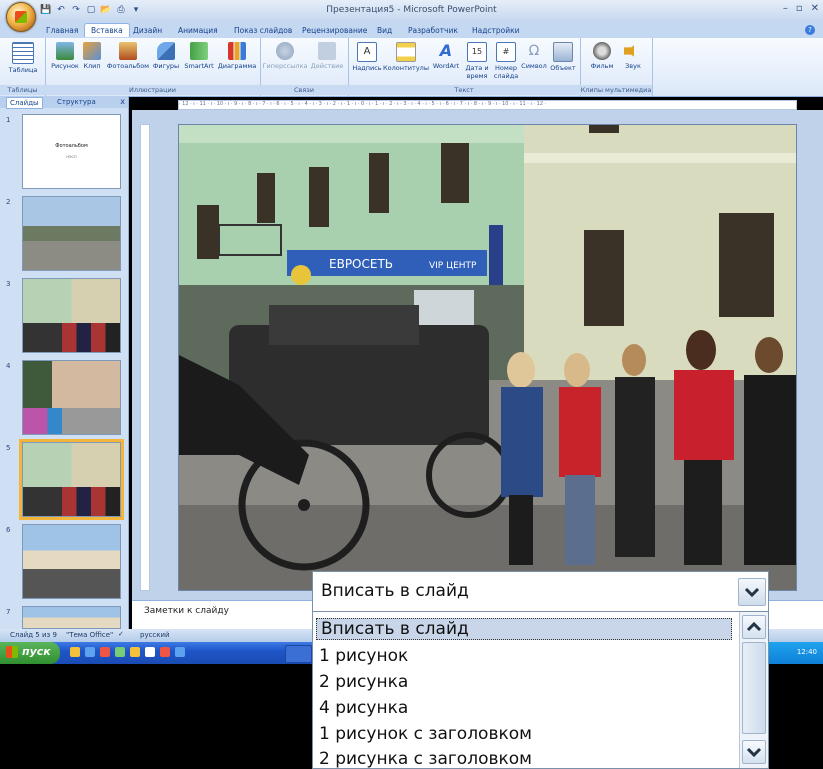  Describe the element at coordinates (534, 56) in the screenshot. I see `symbol-button: Ω Символ` at that location.